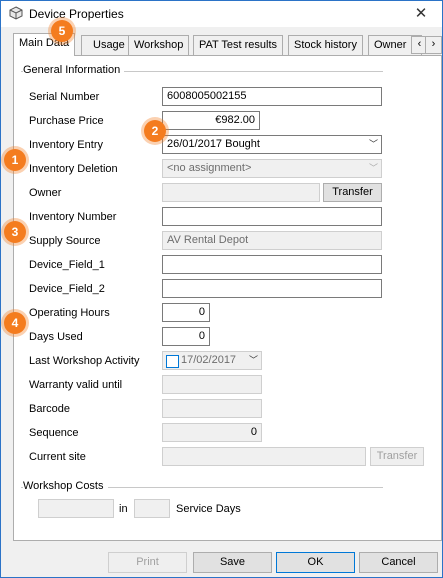 Image resolution: width=443 pixels, height=578 pixels. What do you see at coordinates (76, 385) in the screenshot?
I see `warranty-label: Warranty valid until` at bounding box center [76, 385].